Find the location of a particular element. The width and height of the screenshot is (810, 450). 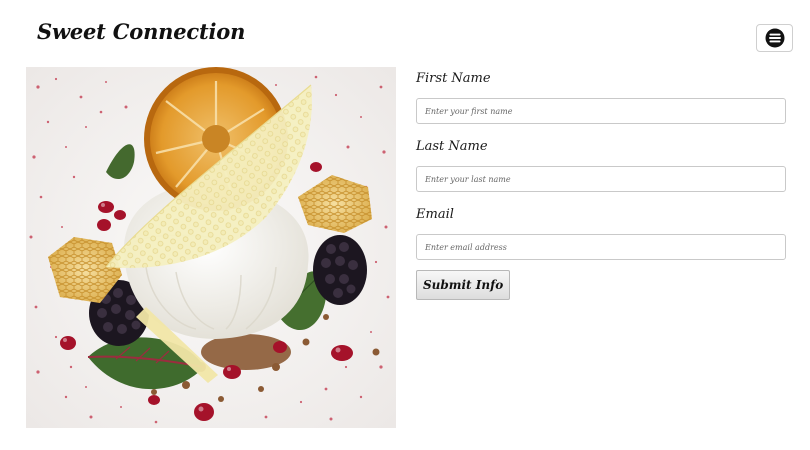

hamburger-menu-icon is located at coordinates (774, 38).